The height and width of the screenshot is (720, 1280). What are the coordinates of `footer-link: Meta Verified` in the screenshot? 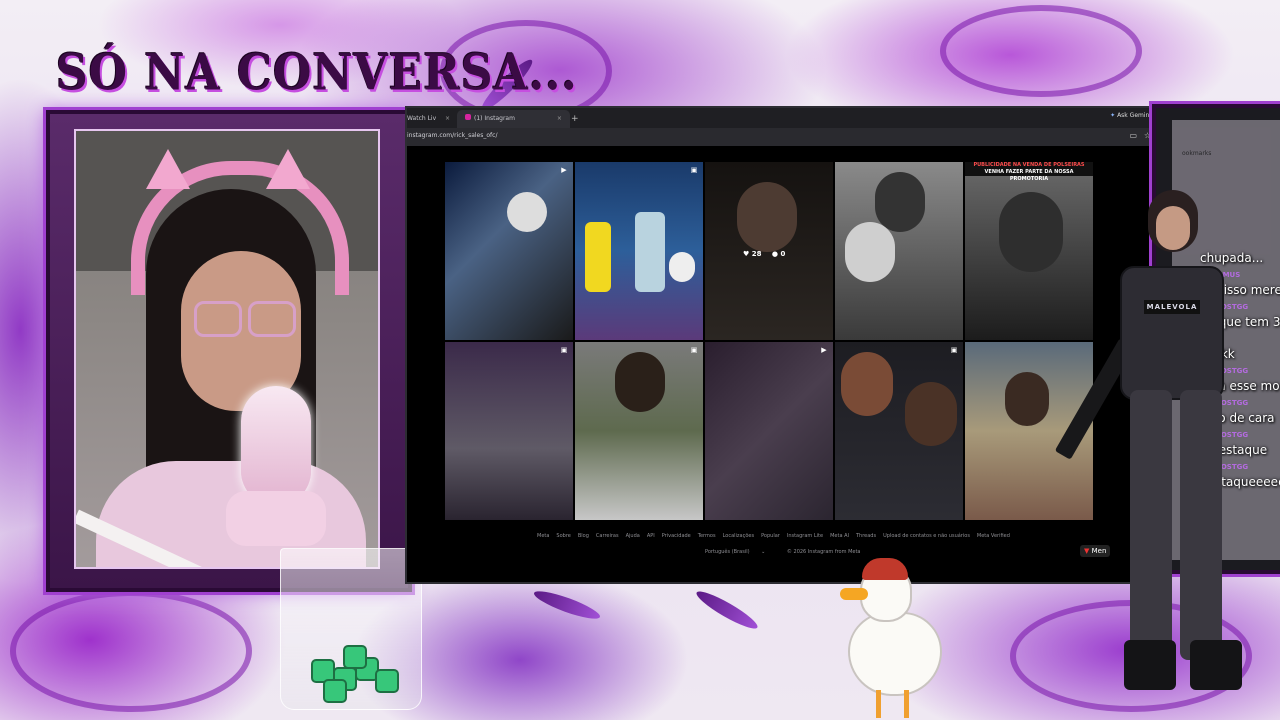 It's located at (993, 536).